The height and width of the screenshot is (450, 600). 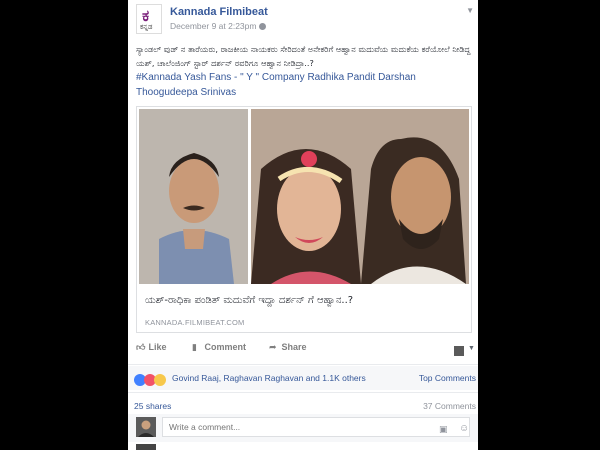 I want to click on haha-reaction-icon, so click(x=160, y=379).